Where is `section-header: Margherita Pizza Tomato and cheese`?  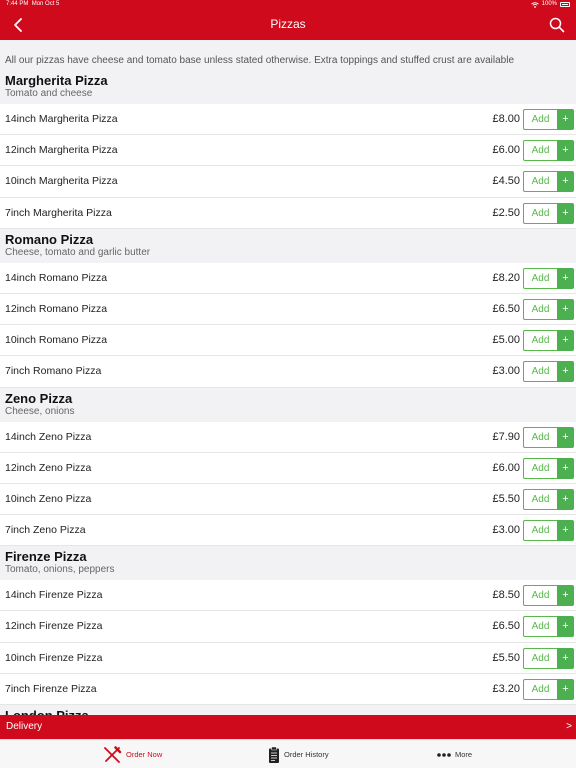 section-header: Margherita Pizza Tomato and cheese is located at coordinates (288, 87).